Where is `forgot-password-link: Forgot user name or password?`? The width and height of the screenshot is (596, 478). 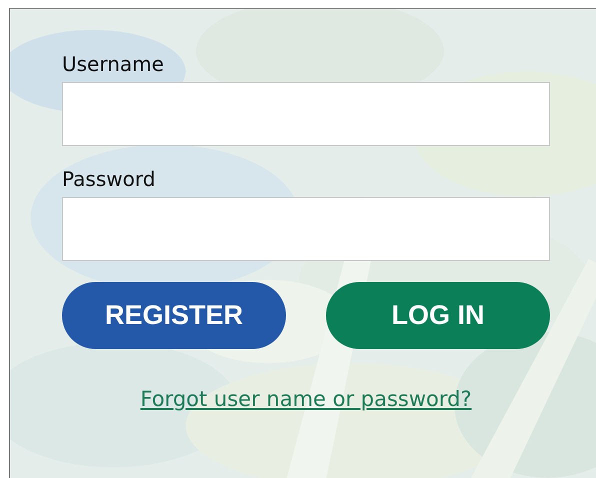
forgot-password-link: Forgot user name or password? is located at coordinates (306, 399).